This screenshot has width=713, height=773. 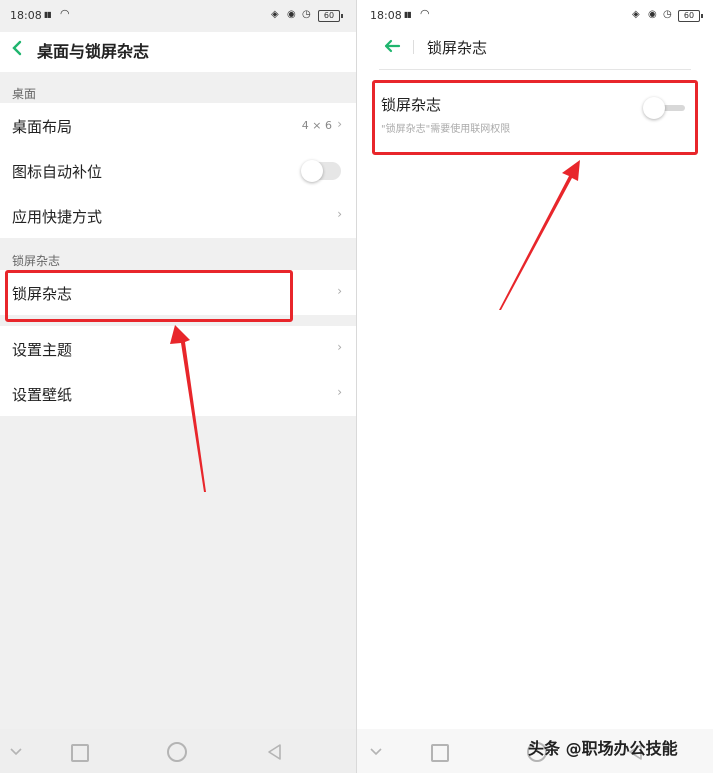 What do you see at coordinates (188, 408) in the screenshot?
I see `arrow-left` at bounding box center [188, 408].